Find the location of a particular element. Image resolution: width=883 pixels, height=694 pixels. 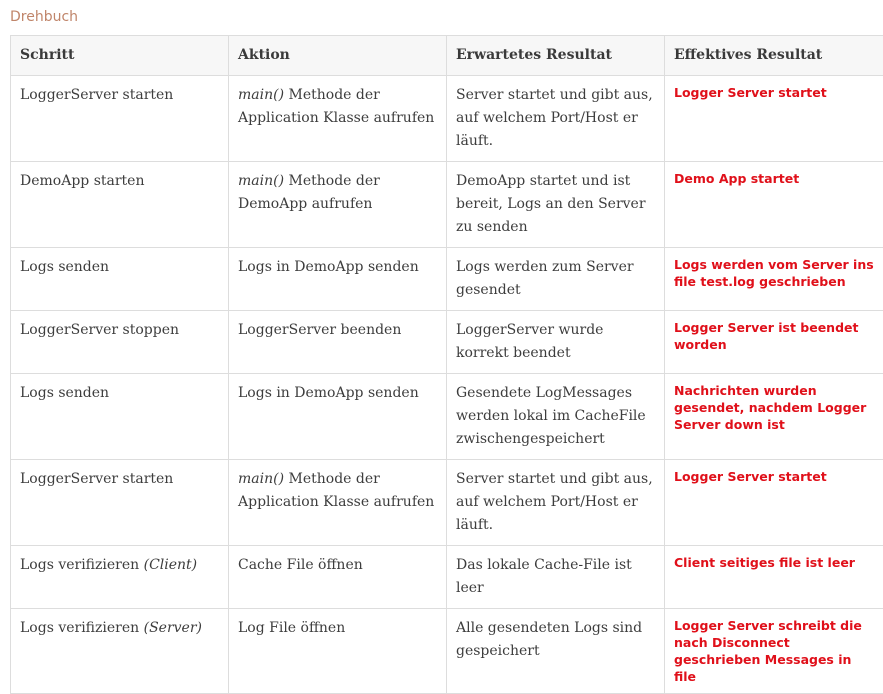

cell-schritt: Logs verifizieren (Client) is located at coordinates (120, 577).